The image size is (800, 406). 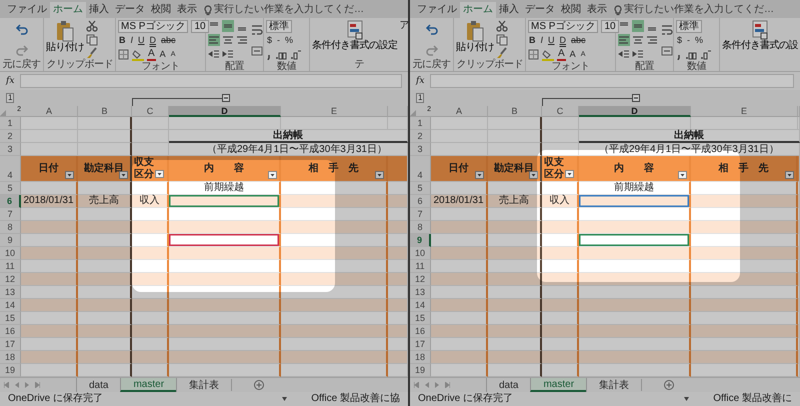 I want to click on row-header: 1, so click(x=10, y=123).